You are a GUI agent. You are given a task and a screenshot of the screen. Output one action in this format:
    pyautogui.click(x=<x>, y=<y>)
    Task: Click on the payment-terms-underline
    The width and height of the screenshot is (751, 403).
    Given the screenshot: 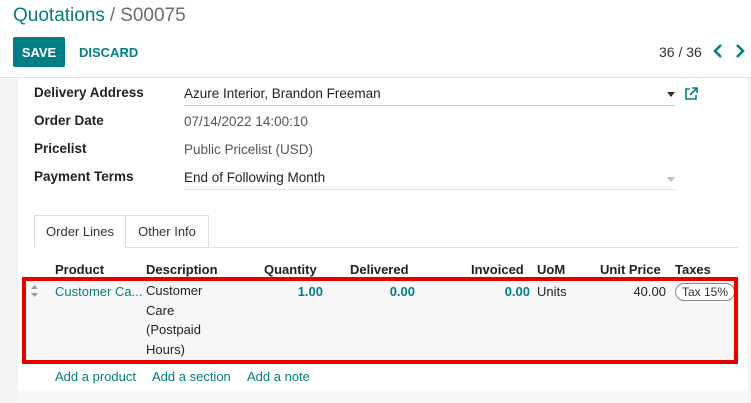 What is the action you would take?
    pyautogui.click(x=429, y=189)
    